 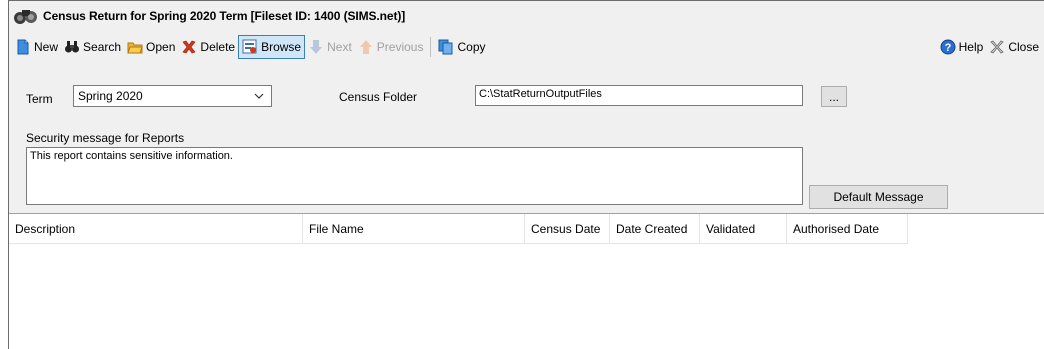 I want to click on chevron-down-icon, so click(x=259, y=96).